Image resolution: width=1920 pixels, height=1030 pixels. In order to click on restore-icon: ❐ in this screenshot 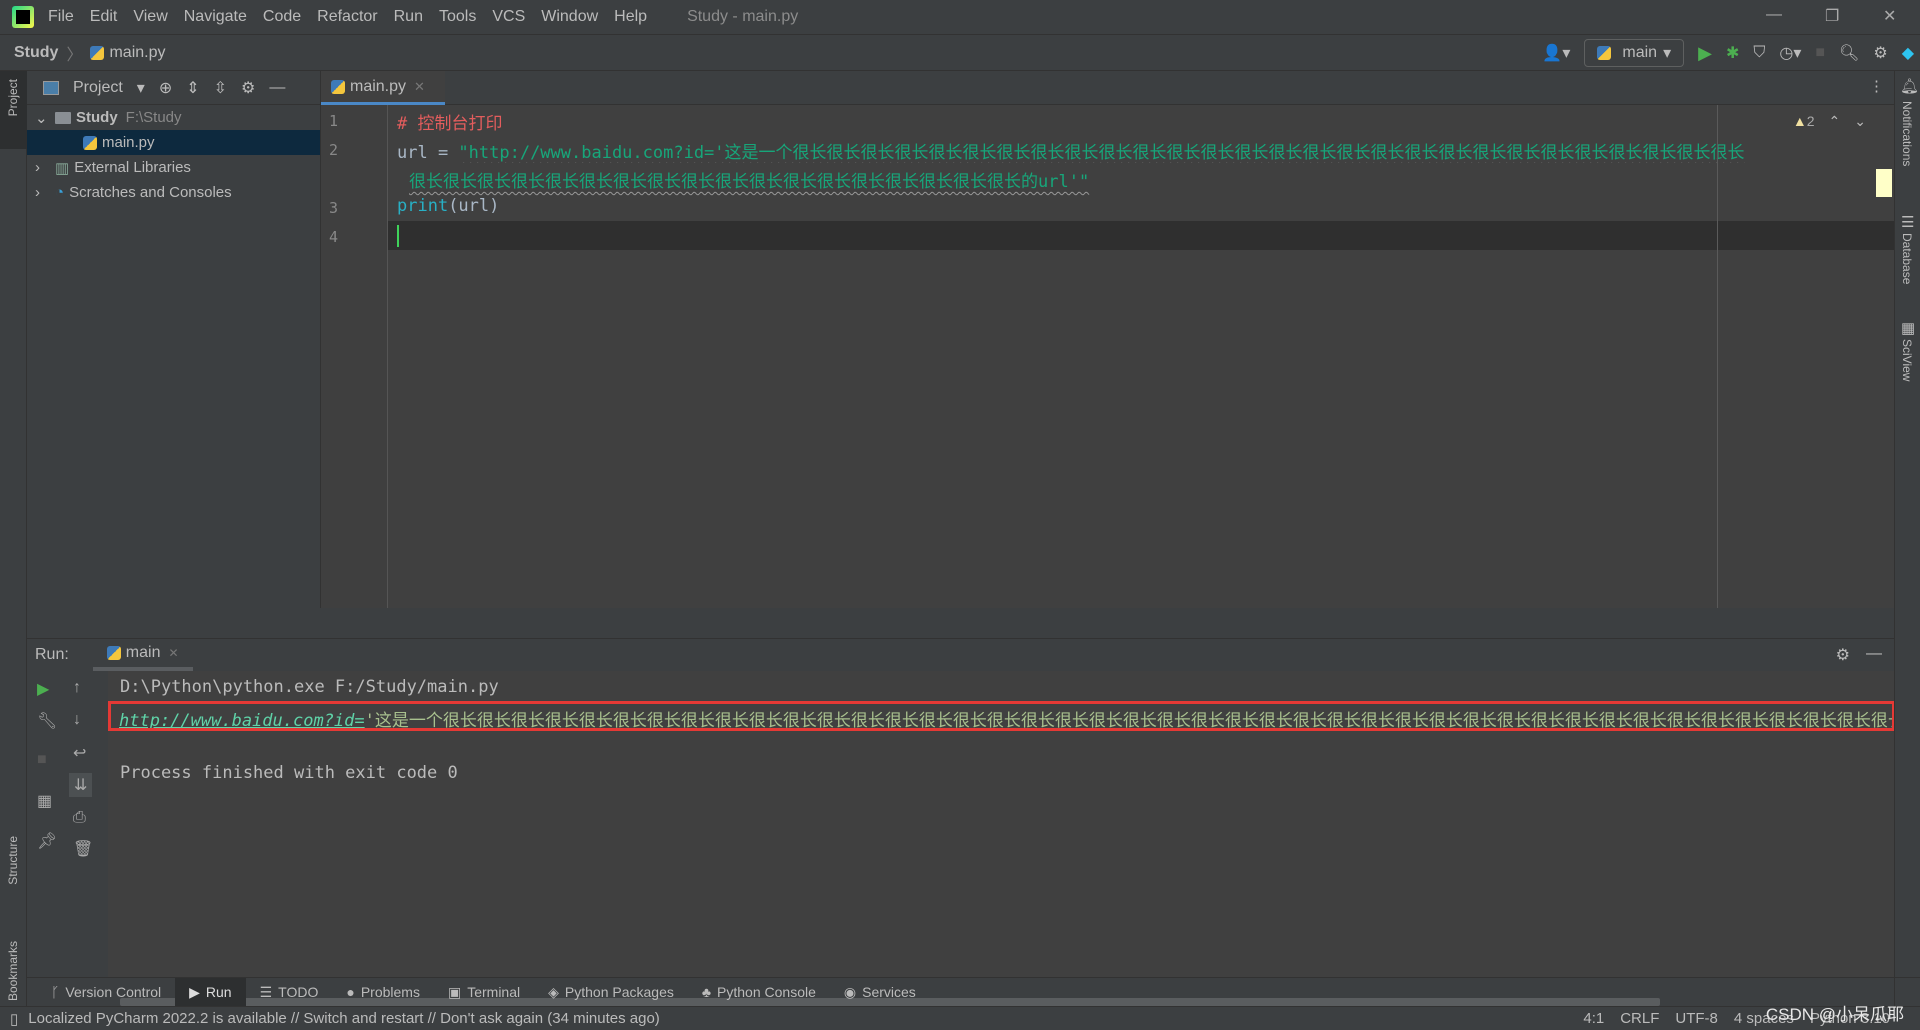, I will do `click(1832, 16)`.